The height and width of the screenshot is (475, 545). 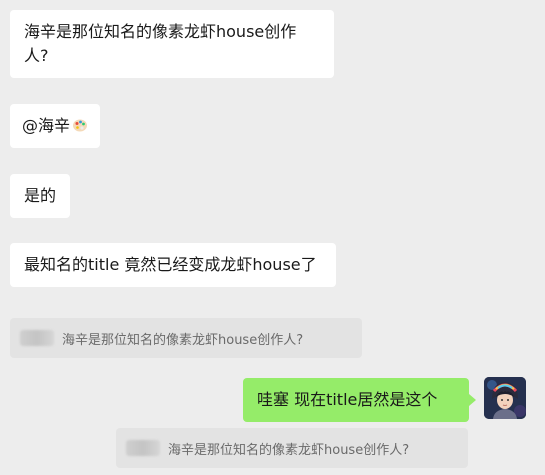 I want to click on mention-text: @海辛, so click(x=46, y=125).